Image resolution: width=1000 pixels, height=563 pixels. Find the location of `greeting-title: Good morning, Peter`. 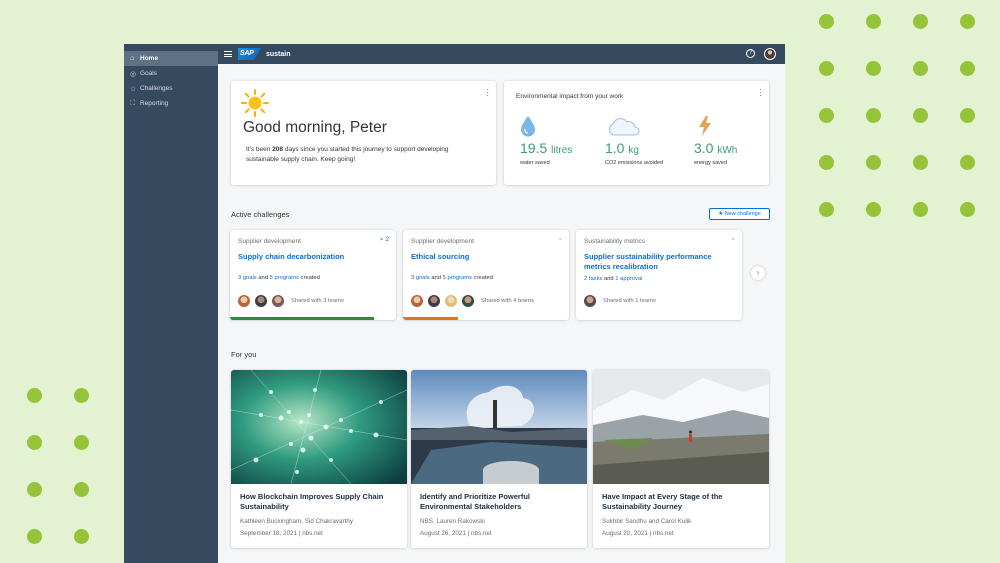

greeting-title: Good morning, Peter is located at coordinates (315, 127).